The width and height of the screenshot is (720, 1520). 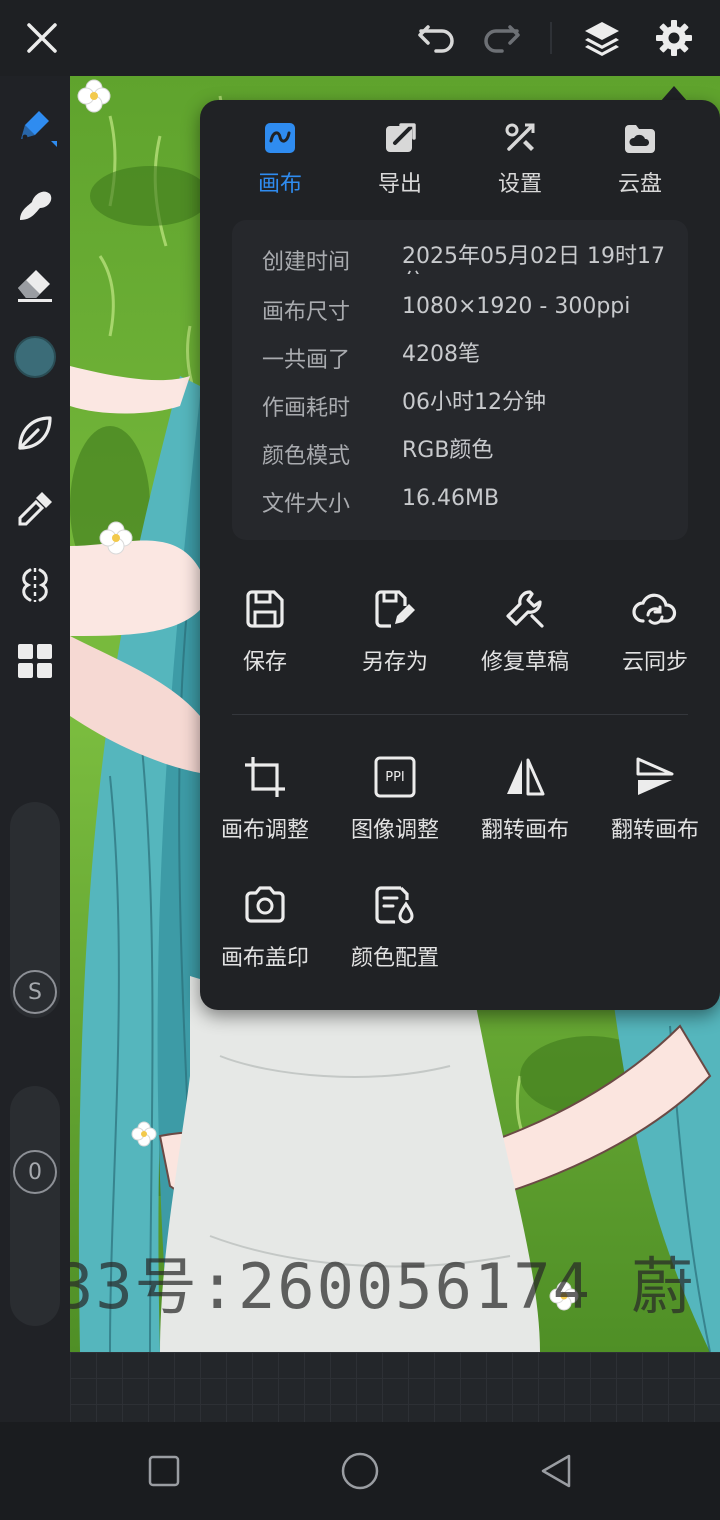 I want to click on image-adjust-button: PPI 图像调整, so click(x=395, y=802).